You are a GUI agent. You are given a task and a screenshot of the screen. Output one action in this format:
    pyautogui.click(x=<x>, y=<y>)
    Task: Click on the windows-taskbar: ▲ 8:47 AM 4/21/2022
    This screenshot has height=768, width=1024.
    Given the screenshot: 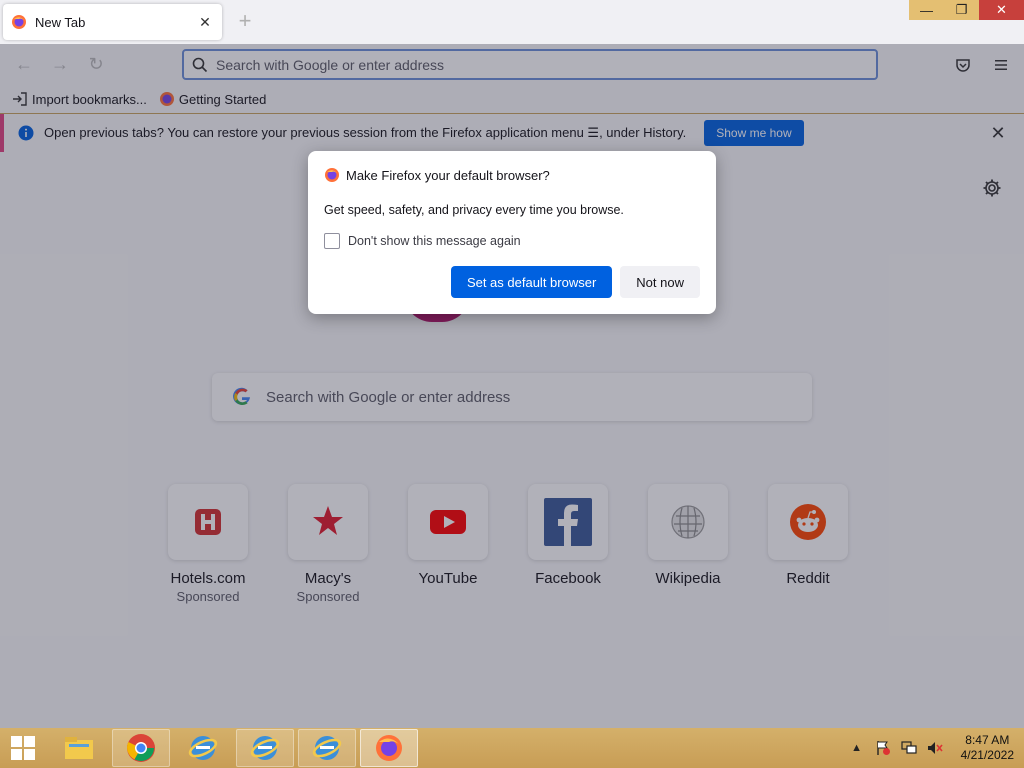 What is the action you would take?
    pyautogui.click(x=512, y=748)
    